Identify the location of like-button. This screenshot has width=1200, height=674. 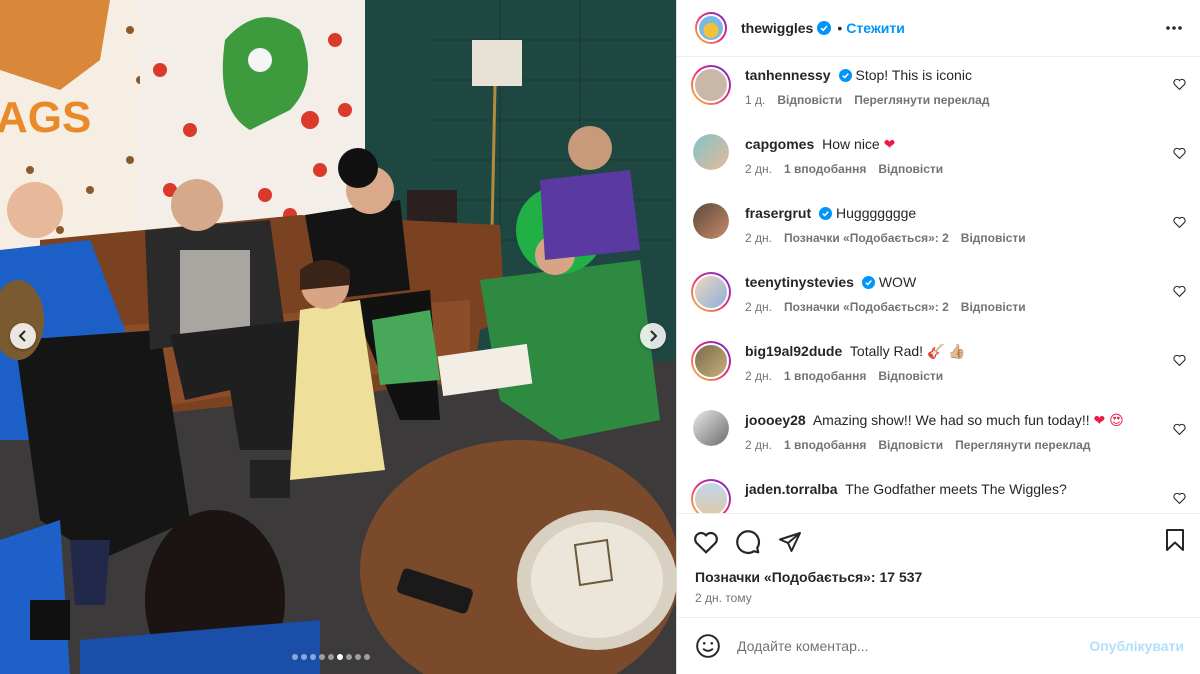
(706, 542).